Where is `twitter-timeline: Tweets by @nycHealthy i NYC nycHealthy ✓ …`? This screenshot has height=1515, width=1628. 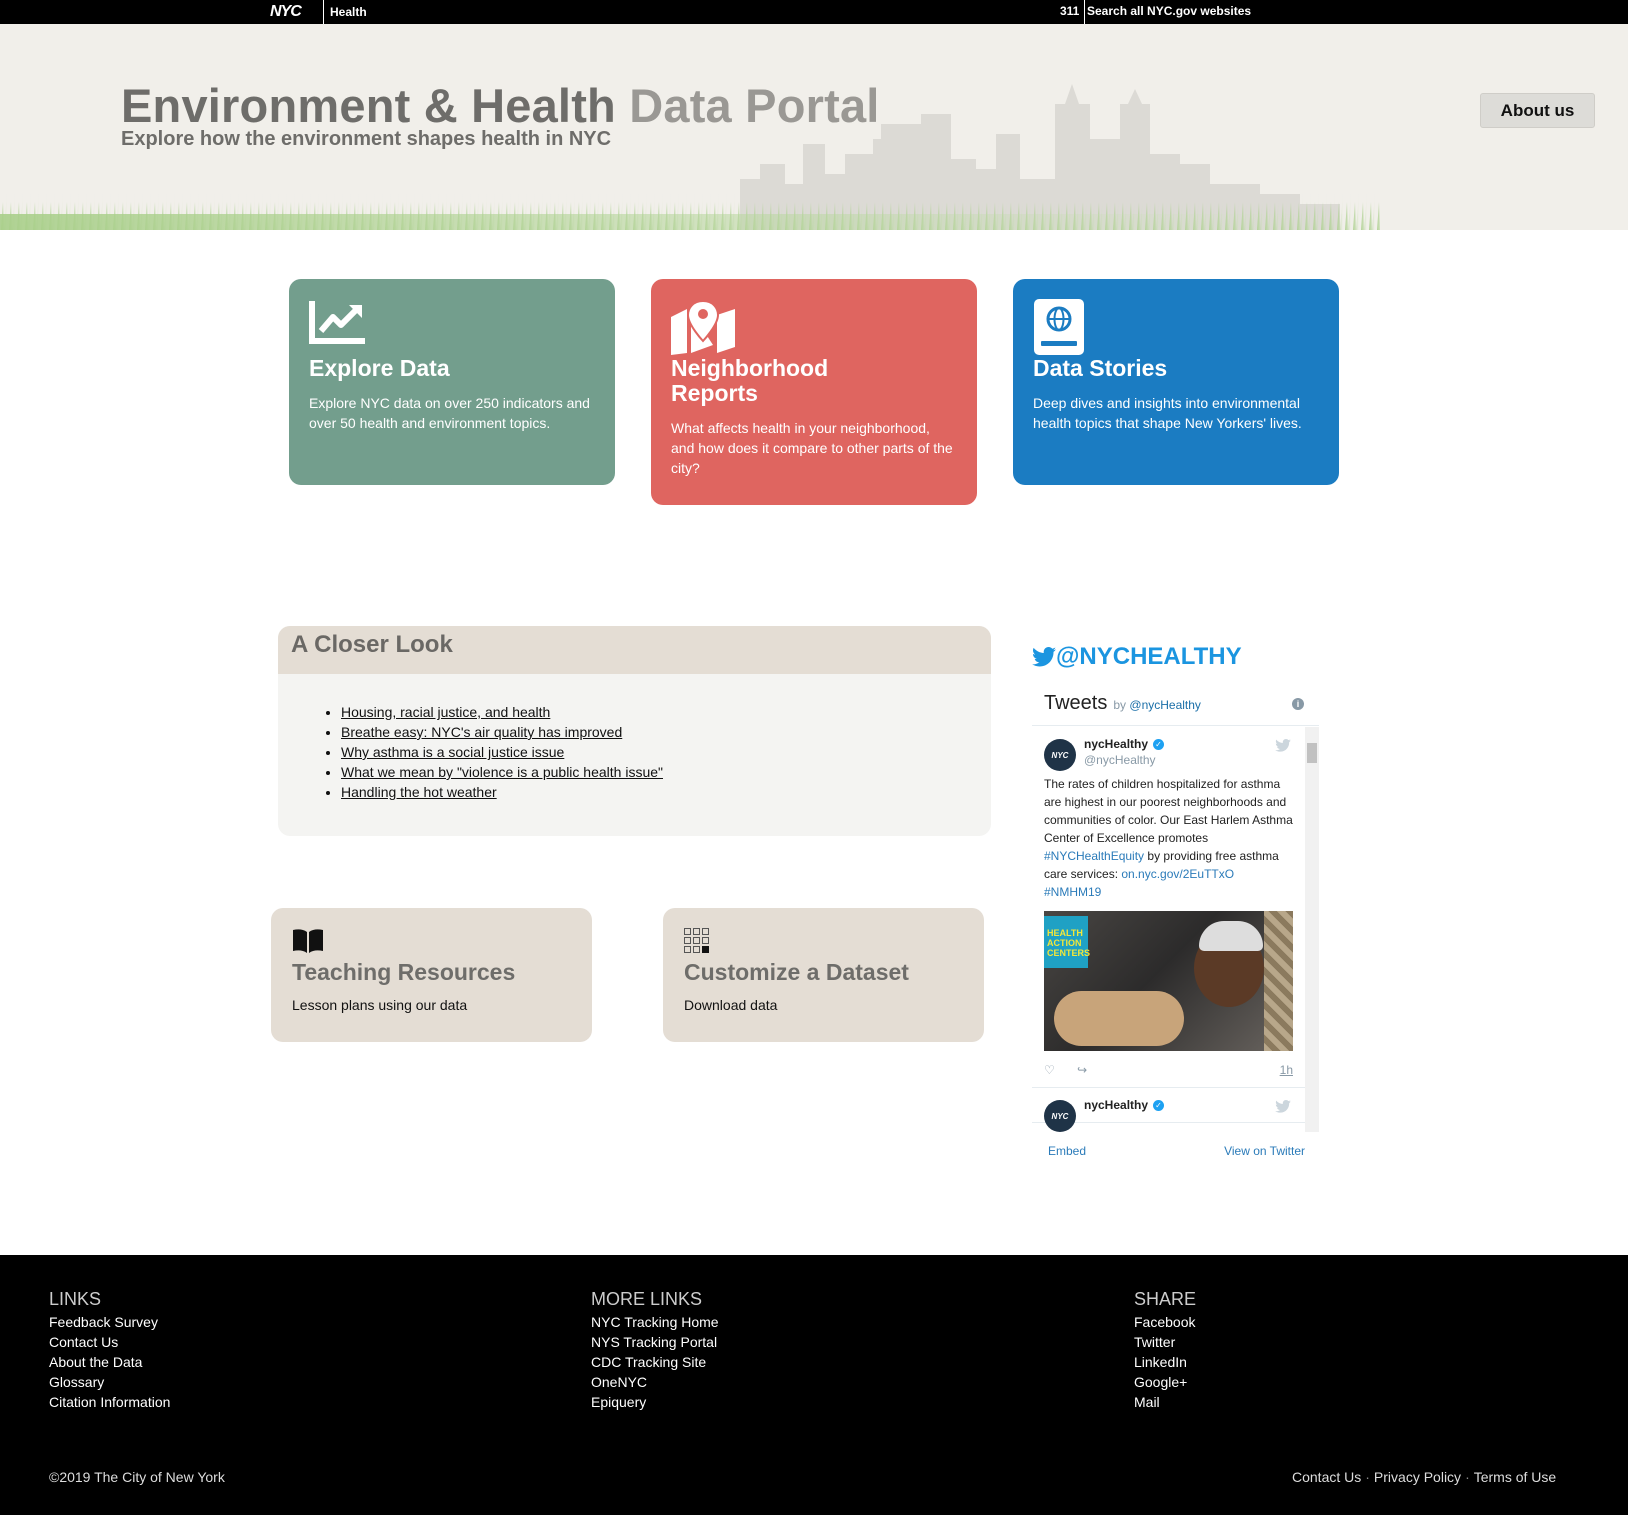 twitter-timeline: Tweets by @nycHealthy i NYC nycHealthy ✓ … is located at coordinates (1175, 927).